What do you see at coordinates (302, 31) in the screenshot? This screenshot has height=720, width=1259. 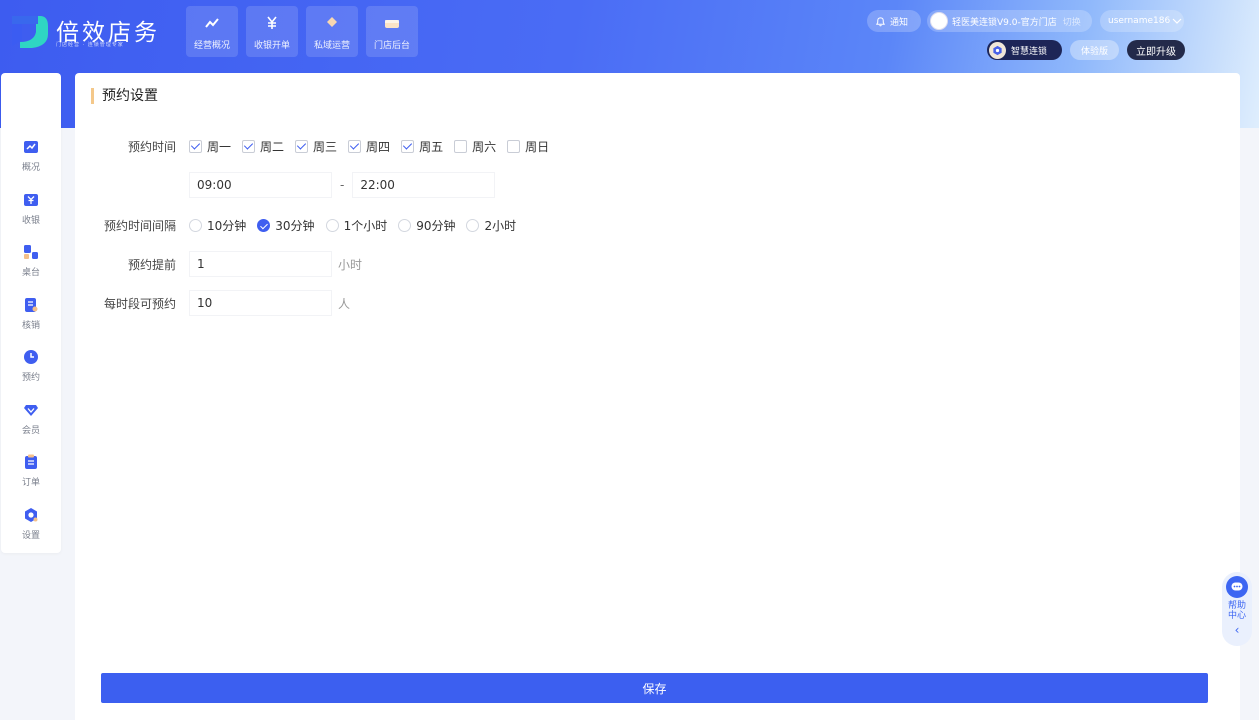 I see `top-nav: 经营概况 收银开单 私域运营 门店后台` at bounding box center [302, 31].